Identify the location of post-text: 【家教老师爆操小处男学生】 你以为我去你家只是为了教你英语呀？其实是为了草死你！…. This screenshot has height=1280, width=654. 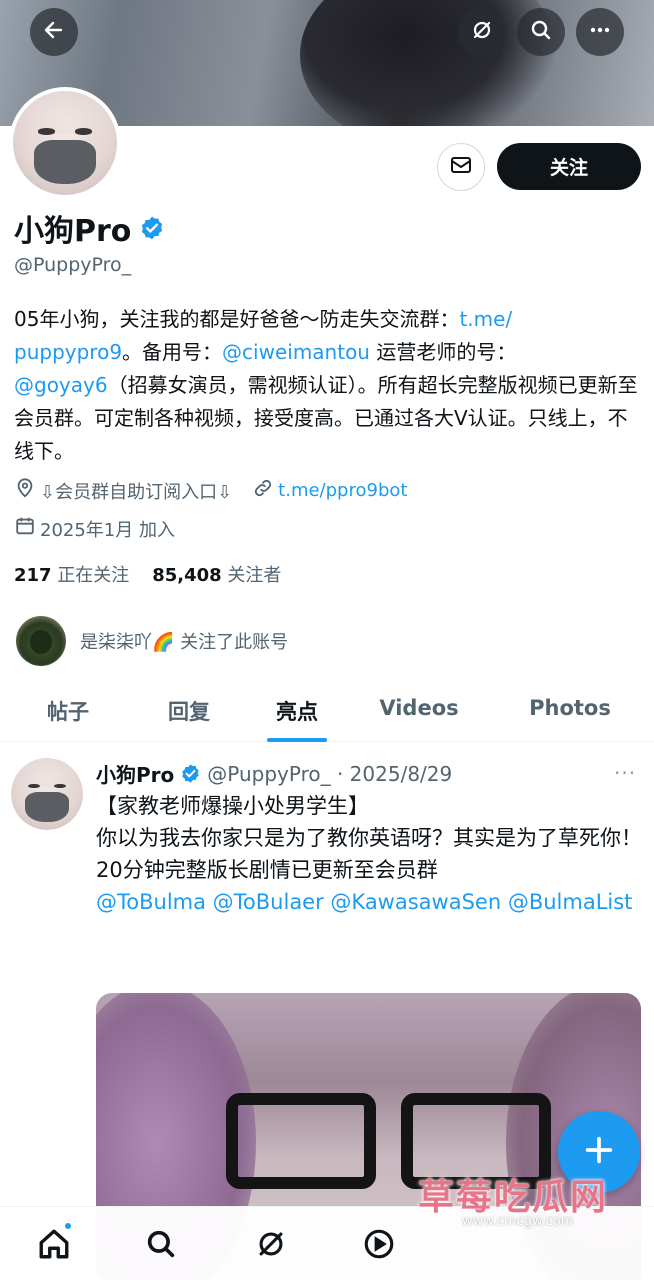
(370, 854).